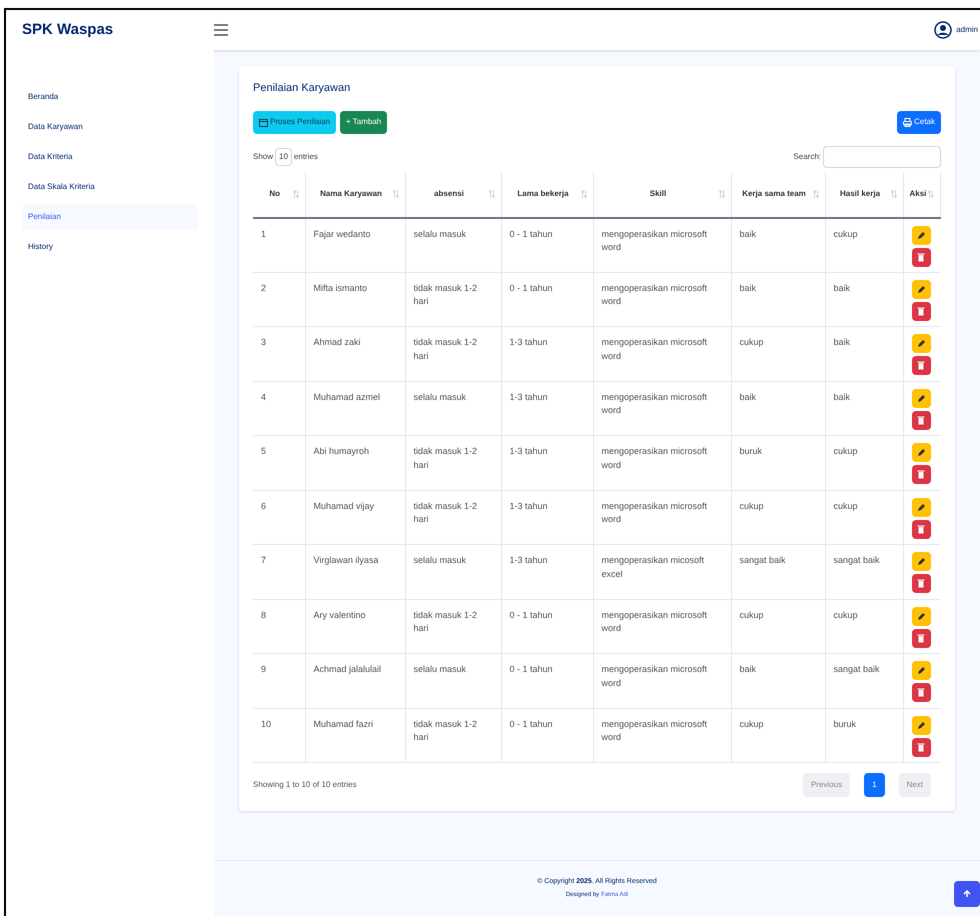  I want to click on sidebar-item: History, so click(110, 247).